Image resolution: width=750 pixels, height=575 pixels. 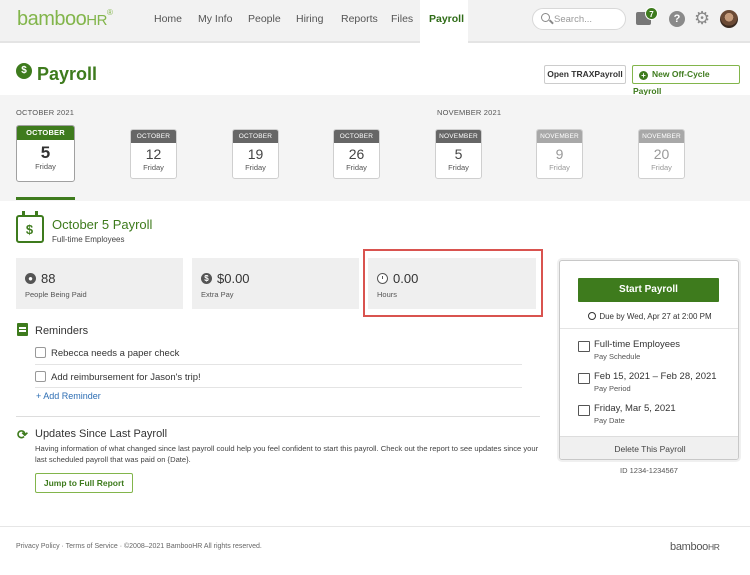 What do you see at coordinates (68, 396) in the screenshot?
I see `add-reminder-link: + Add Reminder` at bounding box center [68, 396].